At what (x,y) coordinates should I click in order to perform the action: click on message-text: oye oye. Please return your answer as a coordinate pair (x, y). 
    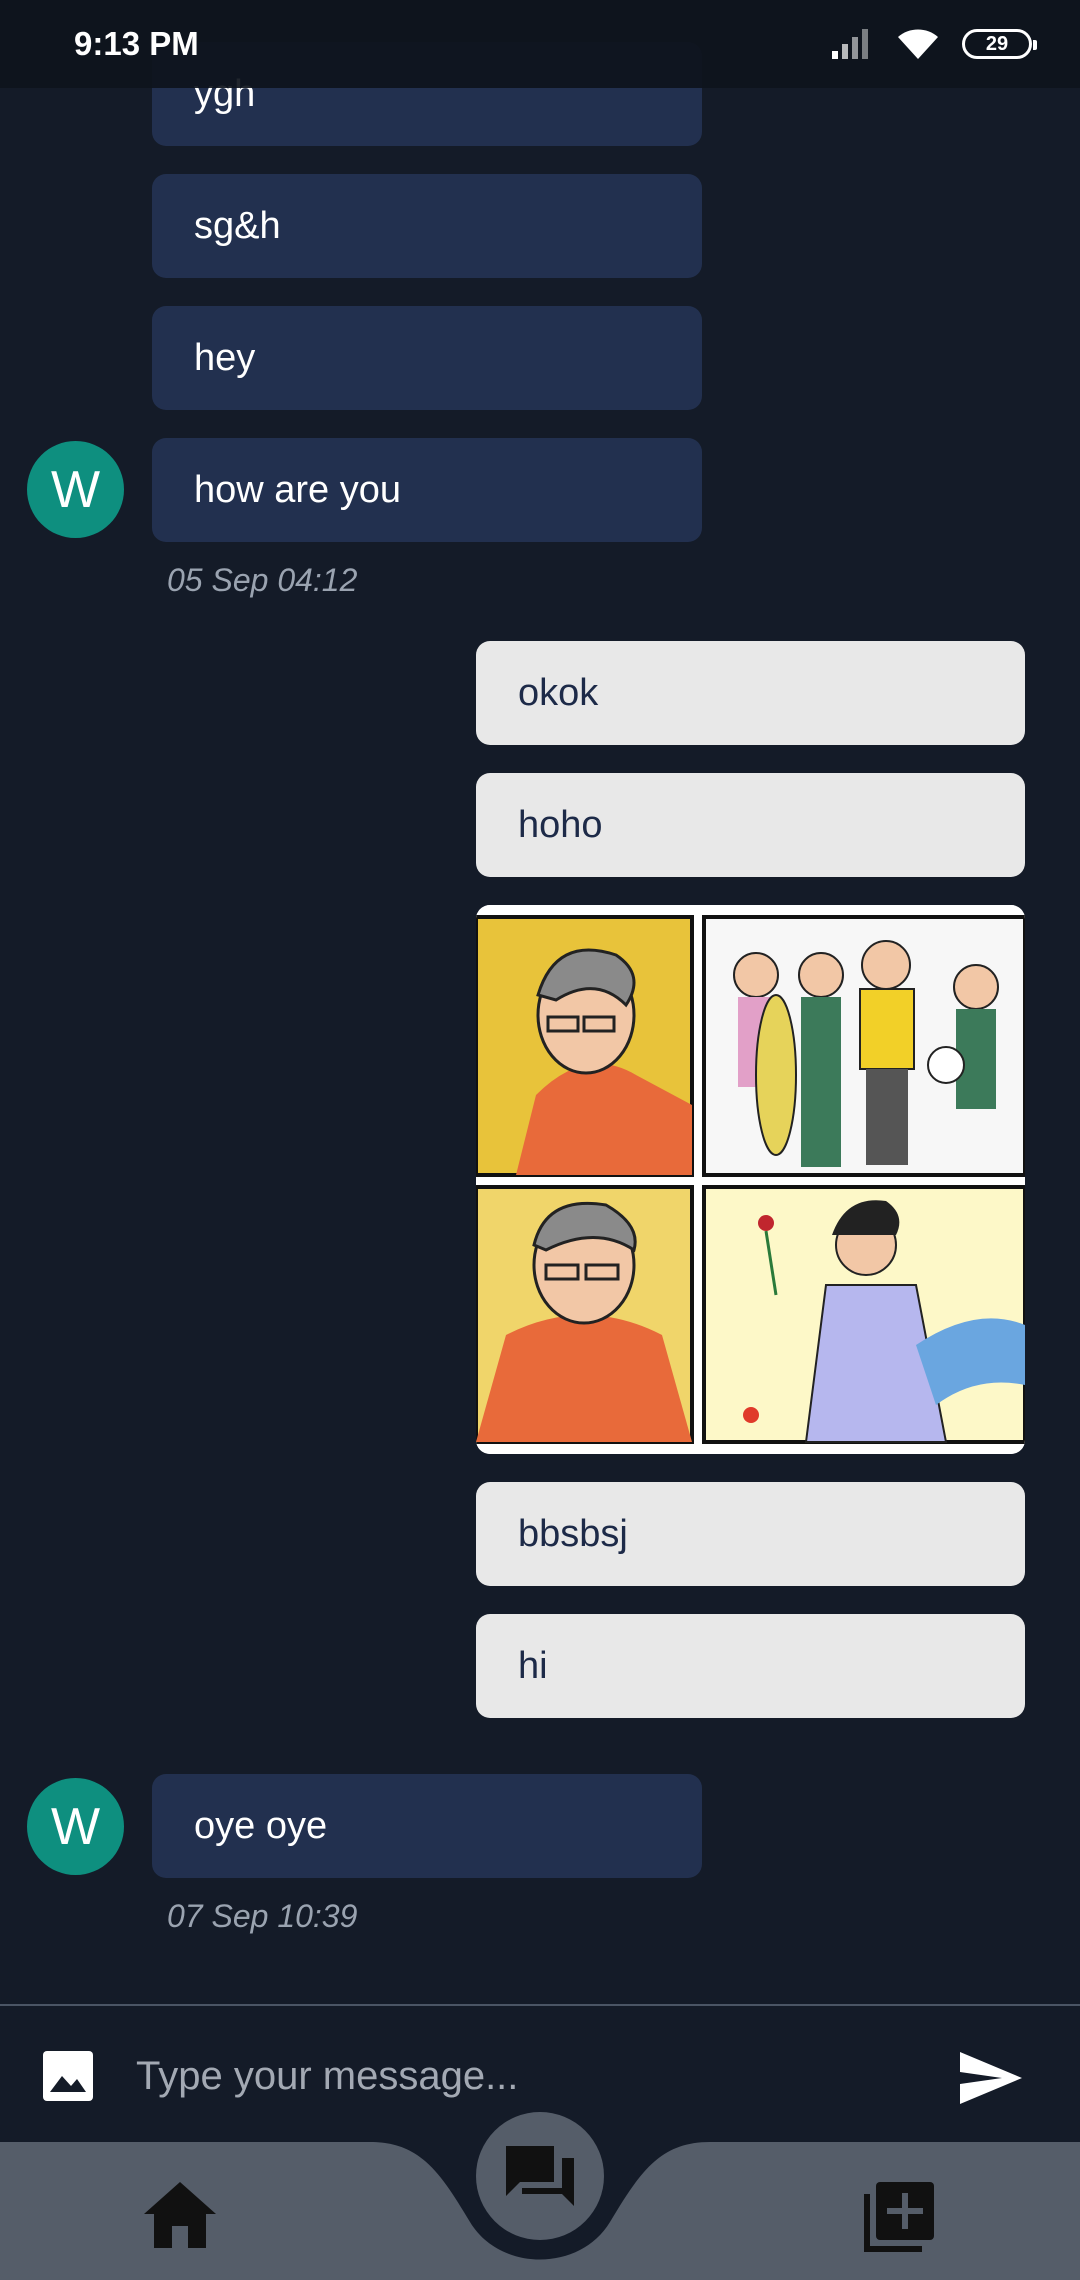
    Looking at the image, I should click on (261, 1825).